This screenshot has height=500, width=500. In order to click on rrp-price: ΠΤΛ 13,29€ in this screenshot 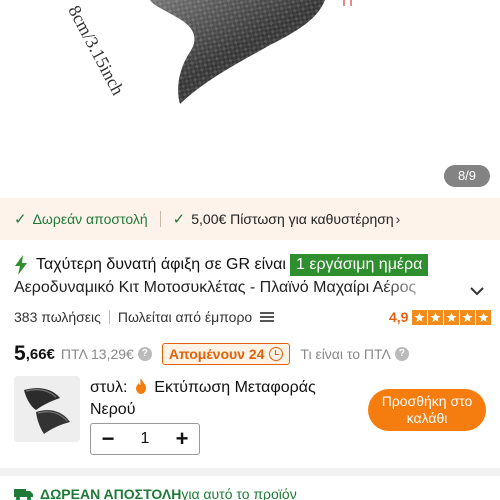, I will do `click(97, 354)`.